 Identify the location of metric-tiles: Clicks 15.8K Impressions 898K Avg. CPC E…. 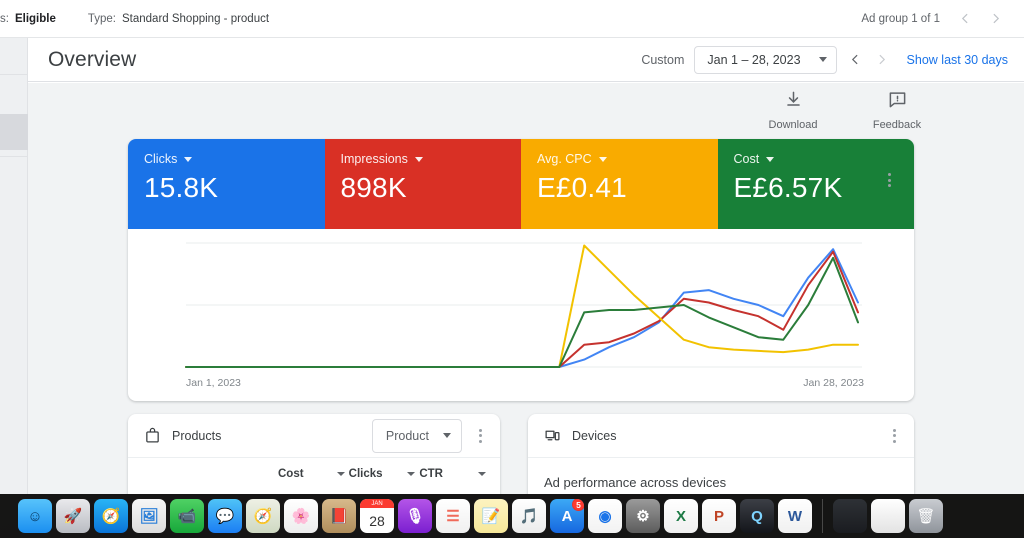
(521, 184).